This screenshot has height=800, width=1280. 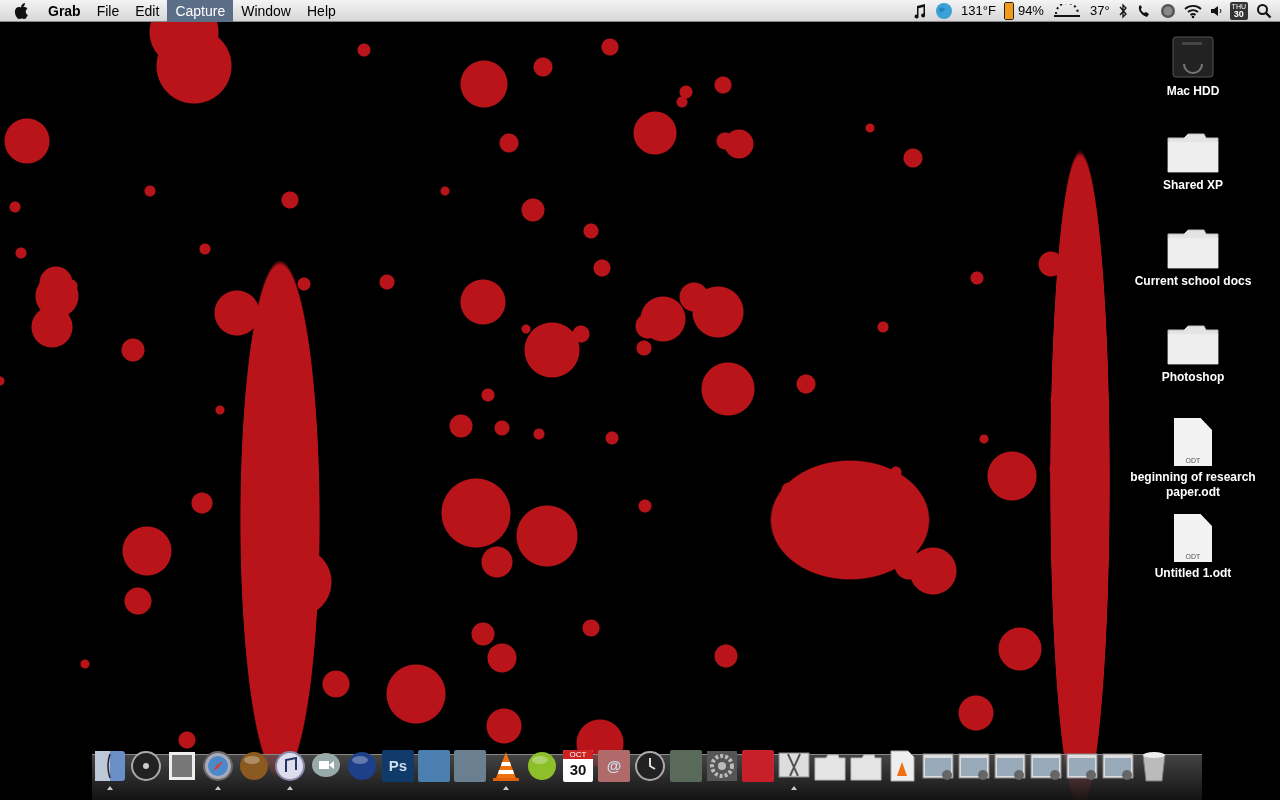 I want to click on gauge-icon, so click(x=146, y=766).